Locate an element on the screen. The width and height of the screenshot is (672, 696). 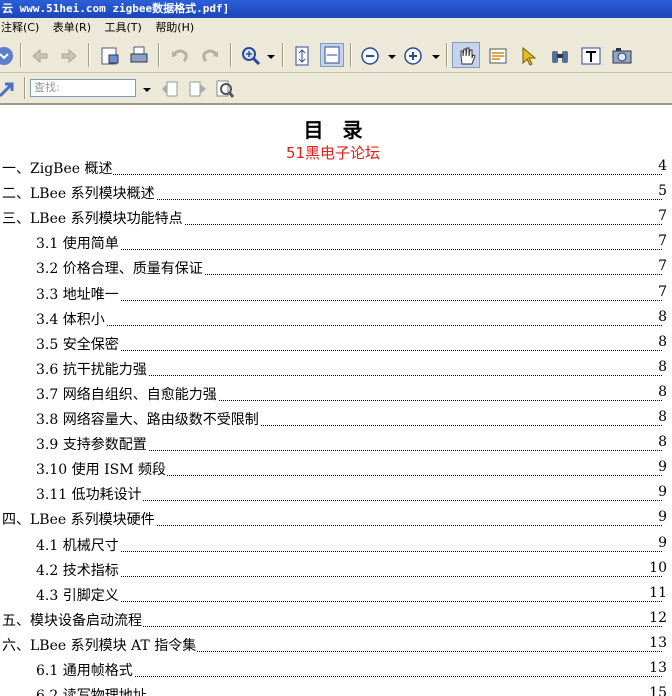
toc-entry: 6.1 通用帧格式 13 is located at coordinates (336, 671).